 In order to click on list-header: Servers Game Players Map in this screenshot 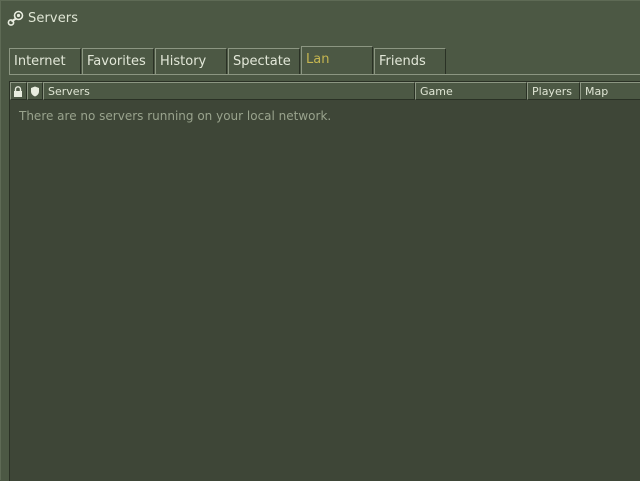, I will do `click(325, 91)`.